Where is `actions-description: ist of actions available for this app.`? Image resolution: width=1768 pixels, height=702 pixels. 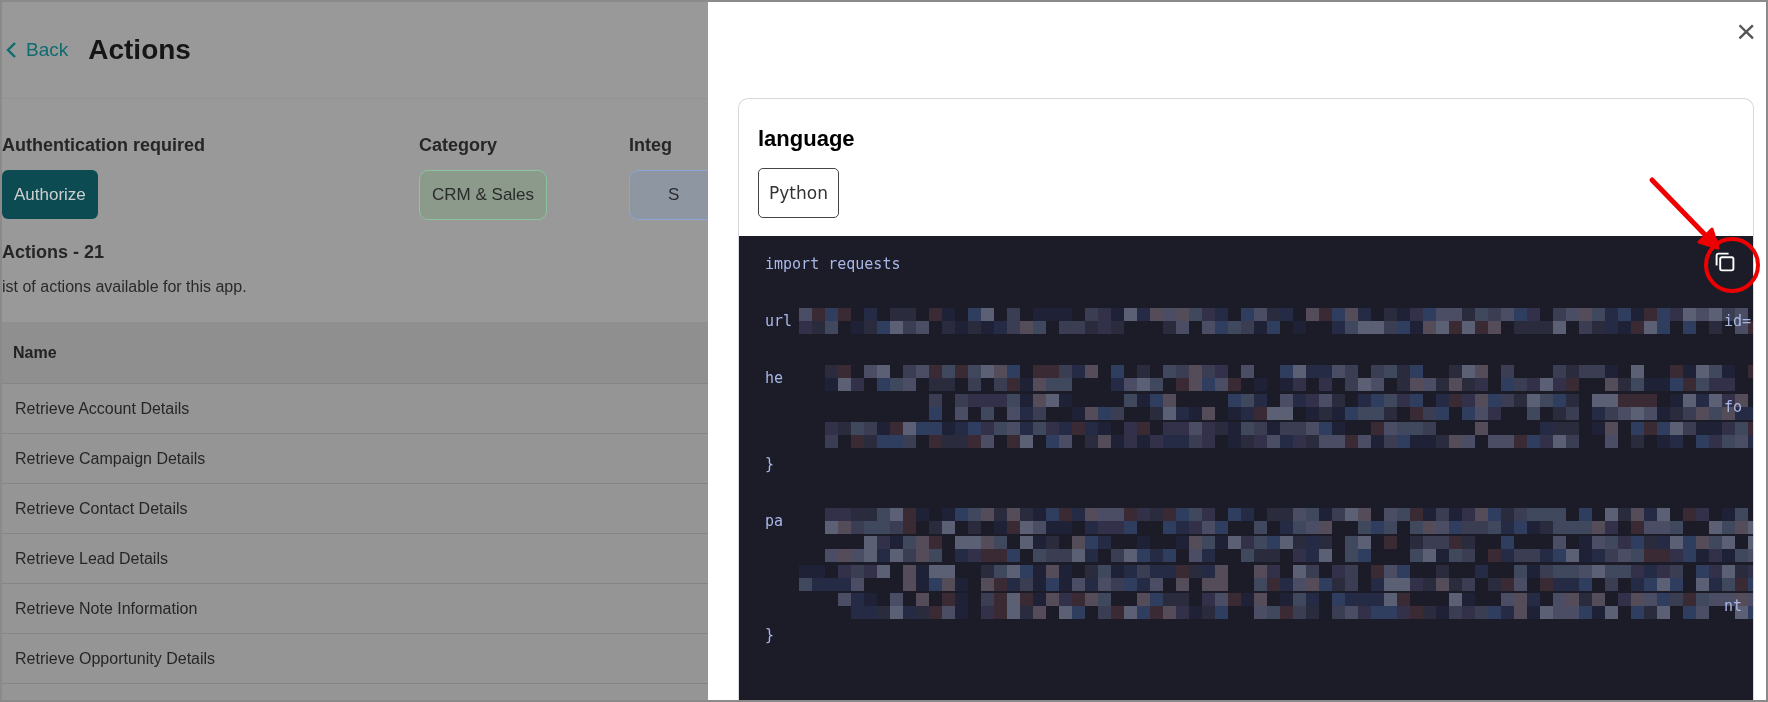
actions-description: ist of actions available for this app. is located at coordinates (125, 287).